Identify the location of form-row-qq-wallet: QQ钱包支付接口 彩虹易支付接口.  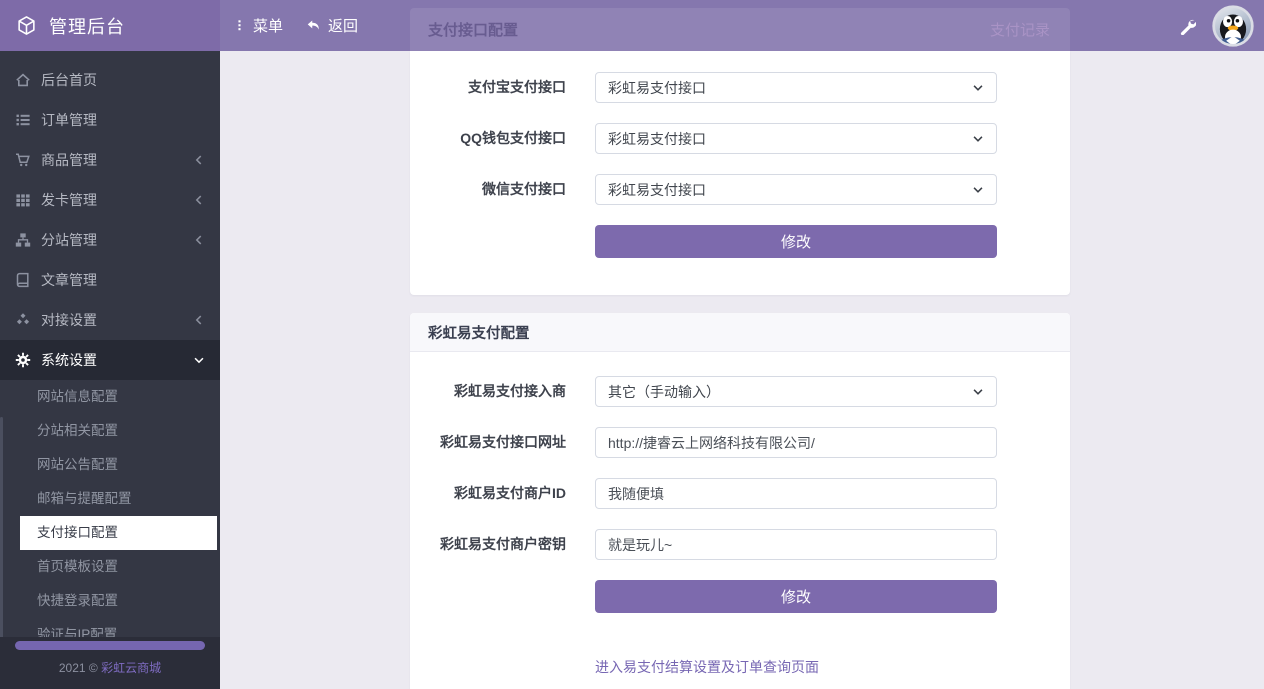
(740, 138).